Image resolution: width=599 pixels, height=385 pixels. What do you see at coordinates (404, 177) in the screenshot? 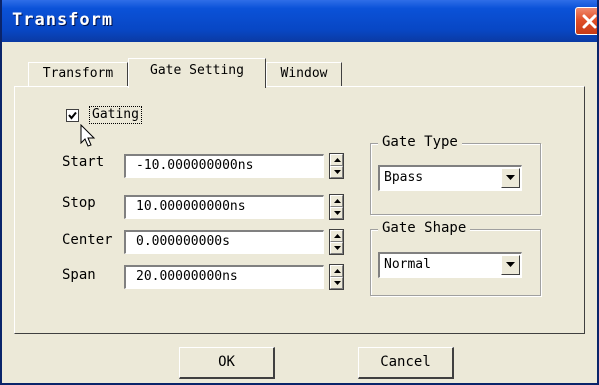
I see `gate-type-value: Bpass` at bounding box center [404, 177].